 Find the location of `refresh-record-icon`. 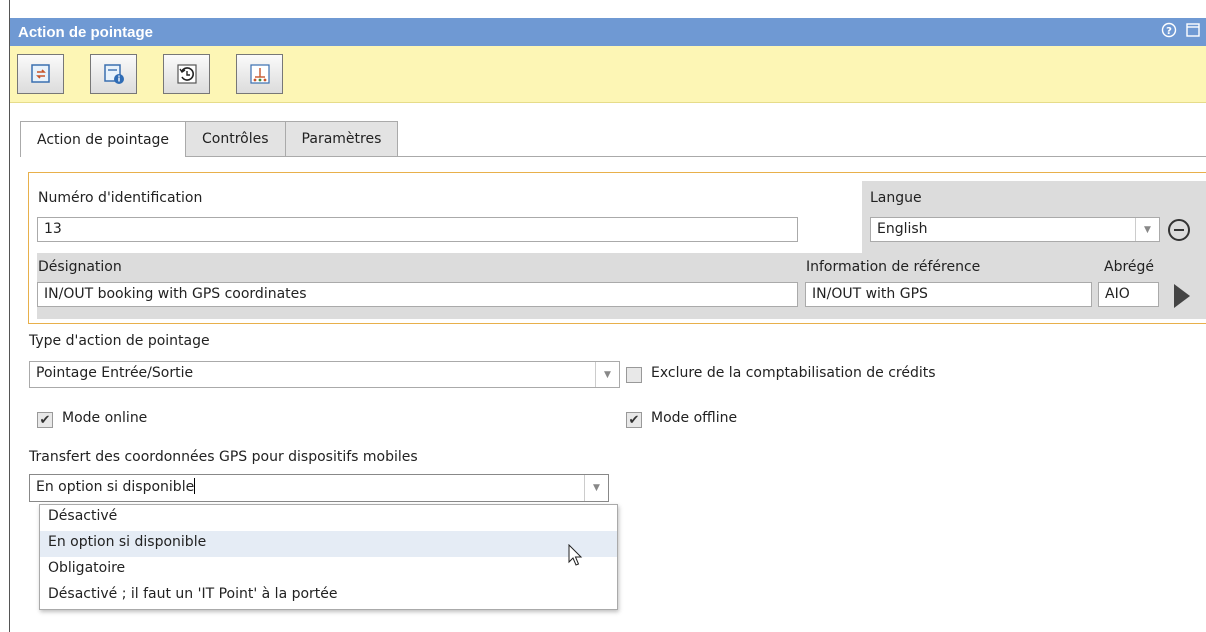

refresh-record-icon is located at coordinates (40, 73).